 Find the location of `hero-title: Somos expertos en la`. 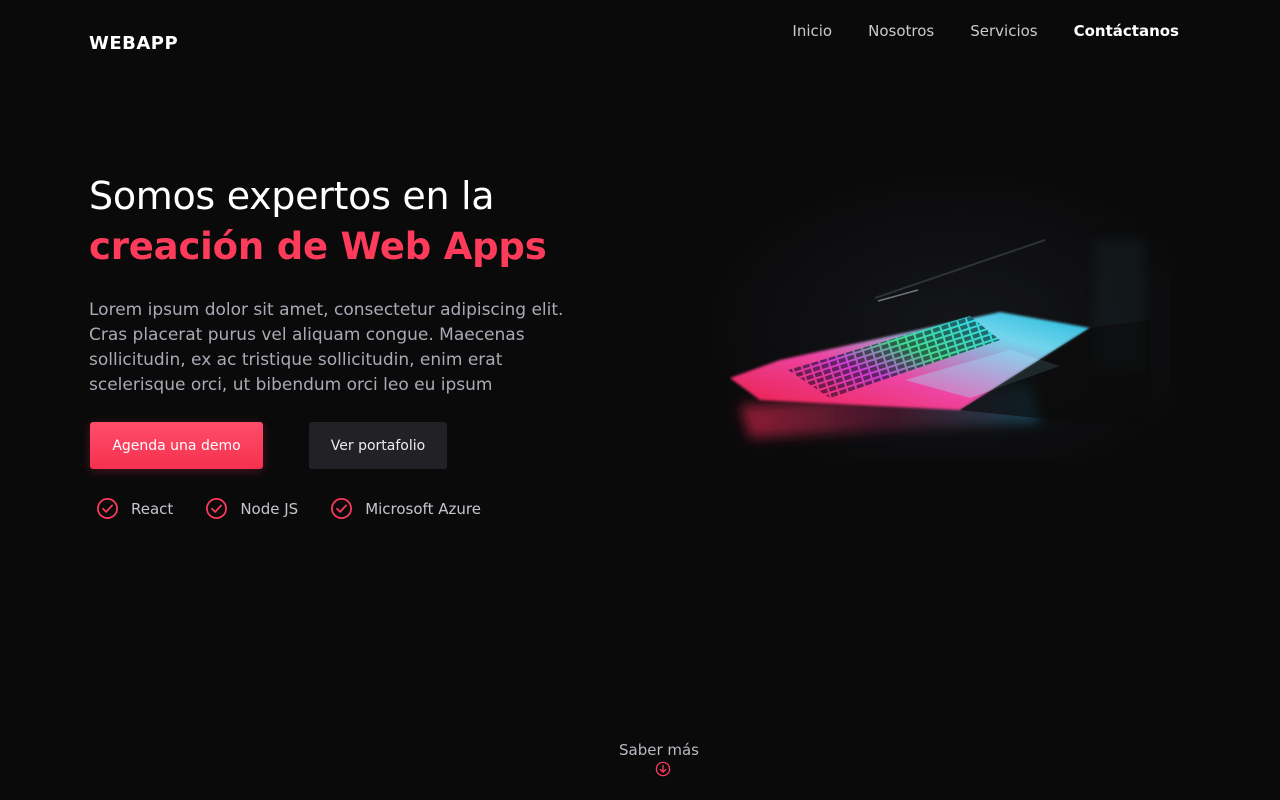

hero-title: Somos expertos en la is located at coordinates (292, 196).